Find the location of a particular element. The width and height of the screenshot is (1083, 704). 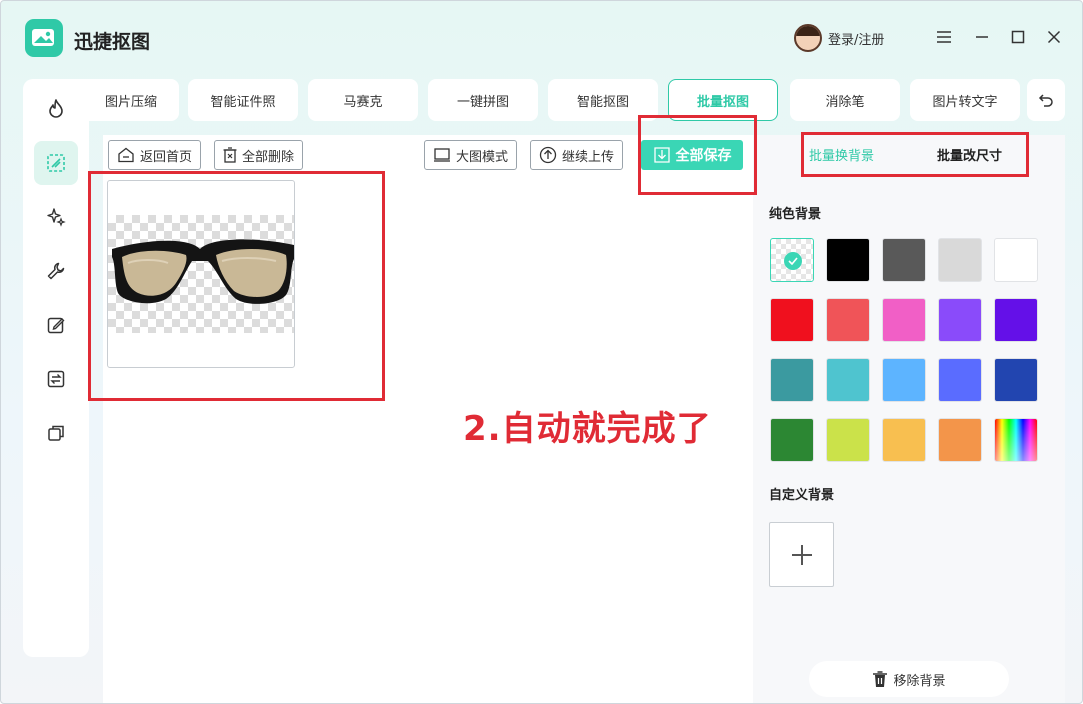

highlight-save-all is located at coordinates (697, 155).